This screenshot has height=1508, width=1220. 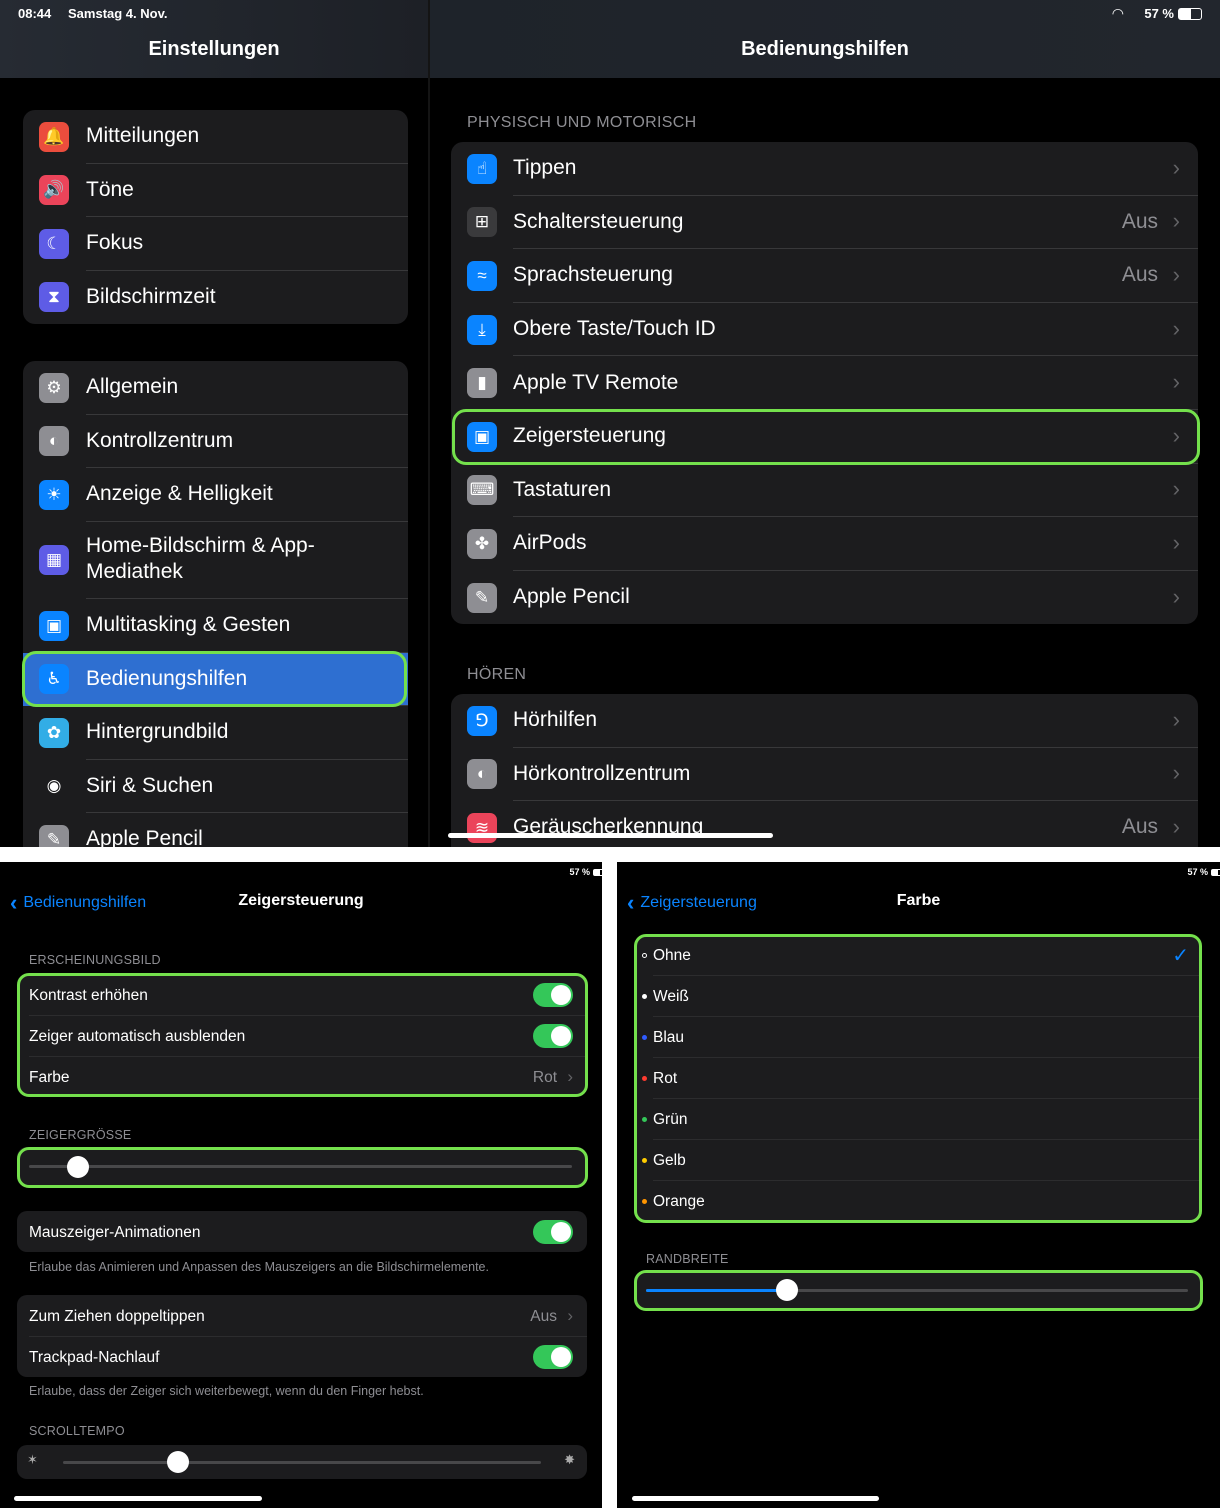 I want to click on settings-row-apple-pencil: ✎ Apple Pencil ›, so click(x=824, y=597).